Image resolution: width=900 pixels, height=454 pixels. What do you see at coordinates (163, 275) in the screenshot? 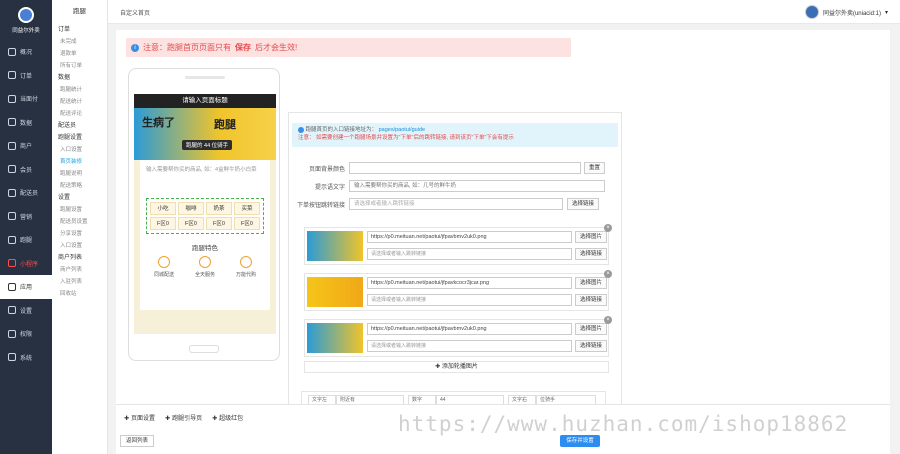
I see `feature-label: 同城配送` at bounding box center [163, 275].